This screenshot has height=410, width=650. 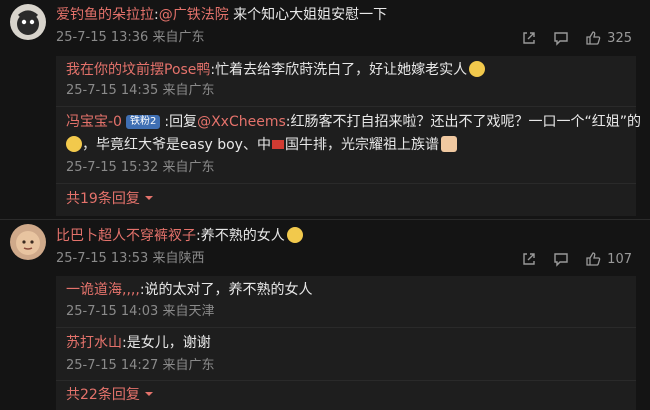 What do you see at coordinates (341, 70) in the screenshot?
I see `reply-body: 忙着去给李欣莳洗白了，好让她嫁老实人` at bounding box center [341, 70].